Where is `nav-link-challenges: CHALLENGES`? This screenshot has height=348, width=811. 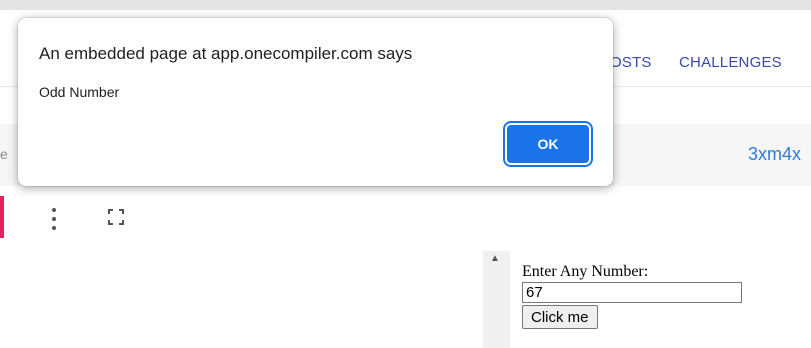
nav-link-challenges: CHALLENGES is located at coordinates (730, 62).